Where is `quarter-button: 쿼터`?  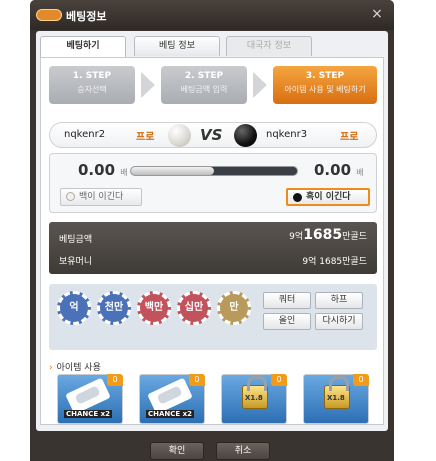
quarter-button: 쿼터 is located at coordinates (287, 300).